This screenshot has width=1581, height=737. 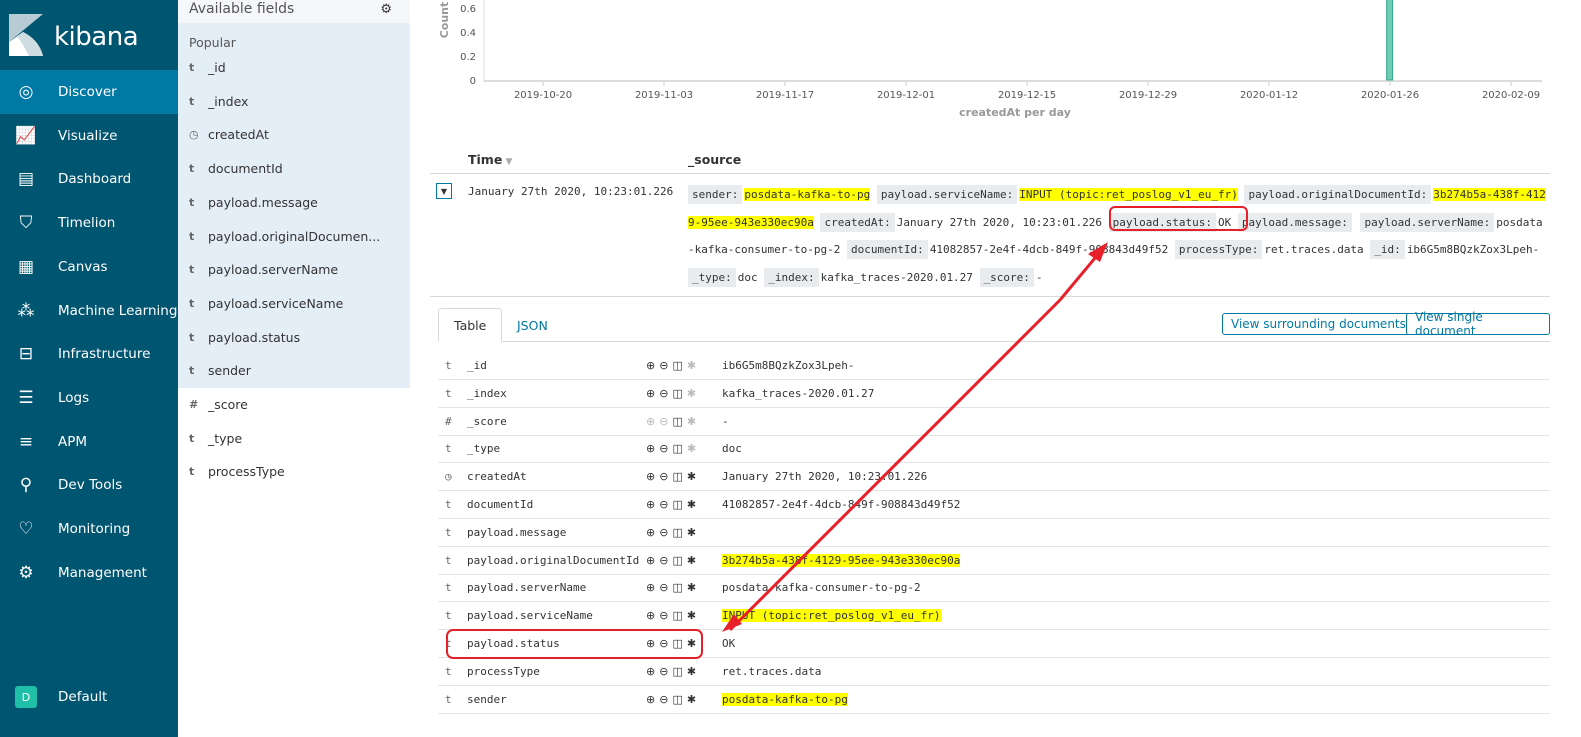 What do you see at coordinates (263, 202) in the screenshot?
I see `field-name: payload.message` at bounding box center [263, 202].